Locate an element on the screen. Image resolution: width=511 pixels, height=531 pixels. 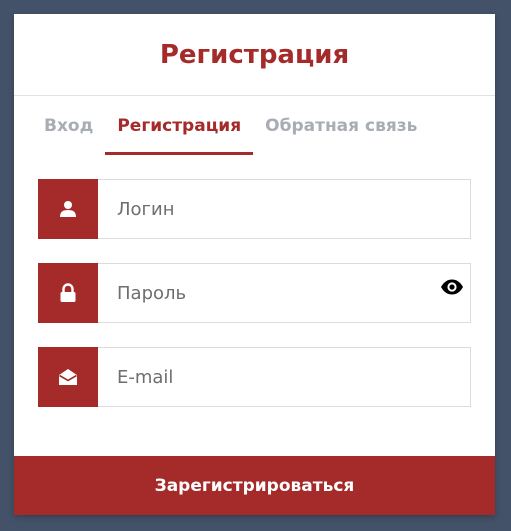
password-field-group is located at coordinates (254, 293).